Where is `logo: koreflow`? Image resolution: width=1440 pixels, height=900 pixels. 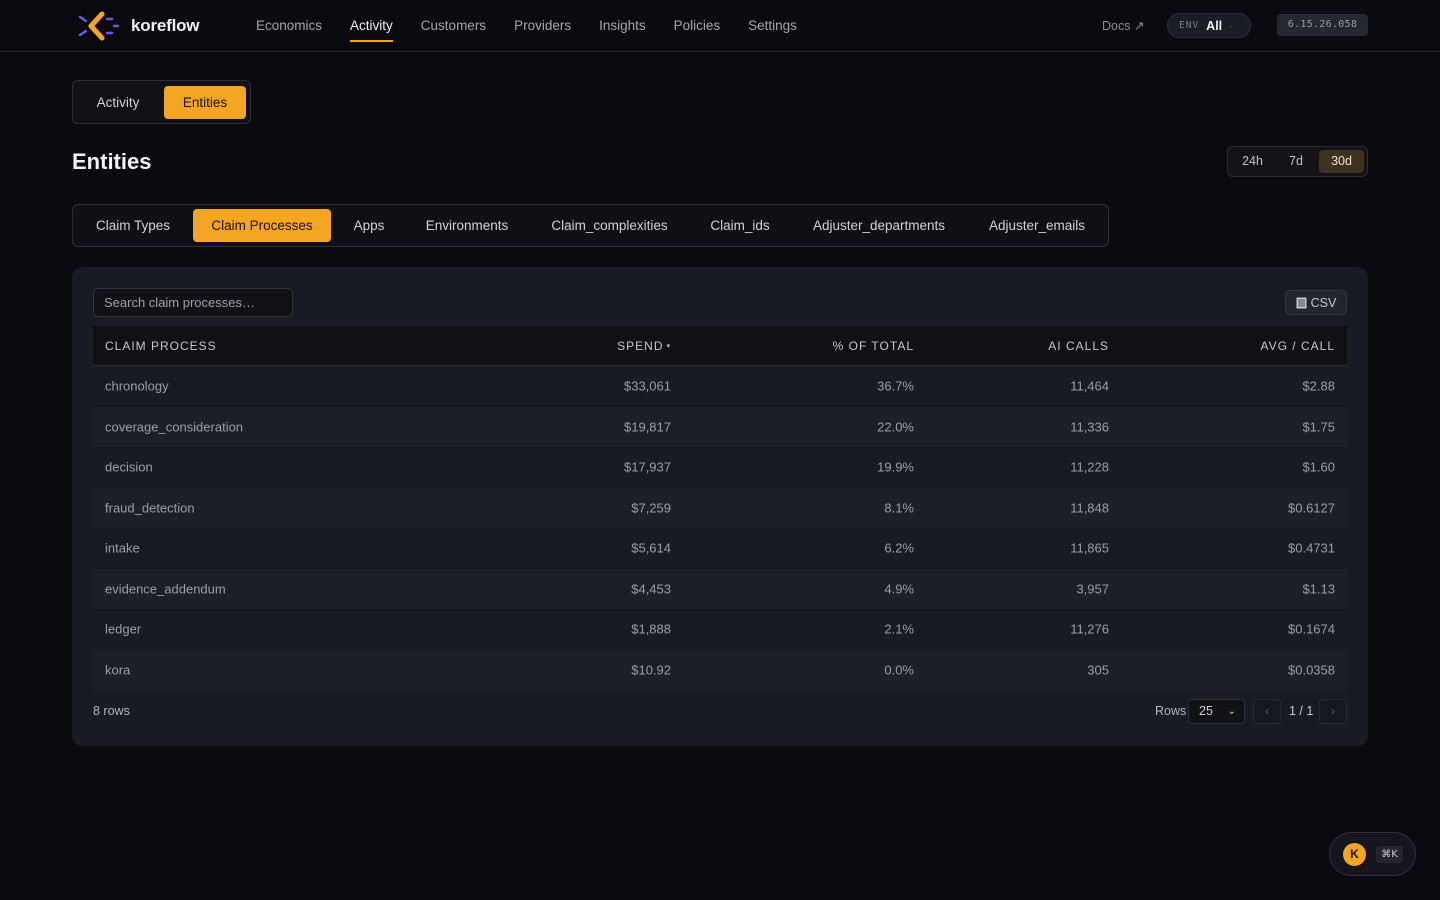 logo: koreflow is located at coordinates (139, 26).